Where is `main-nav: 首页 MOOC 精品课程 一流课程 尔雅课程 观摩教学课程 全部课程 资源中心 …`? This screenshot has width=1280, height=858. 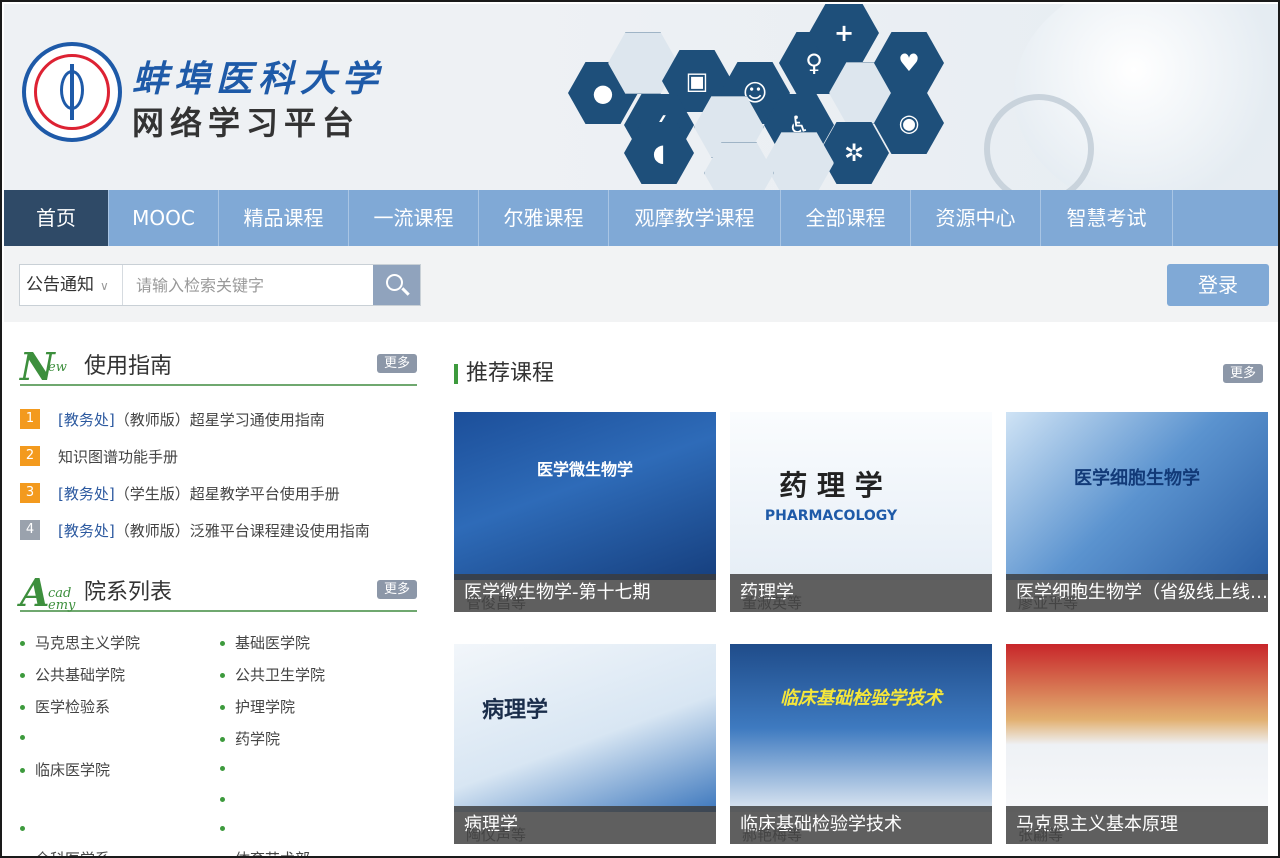
main-nav: 首页 MOOC 精品课程 一流课程 尔雅课程 观摩教学课程 全部课程 资源中心 … is located at coordinates (641, 218).